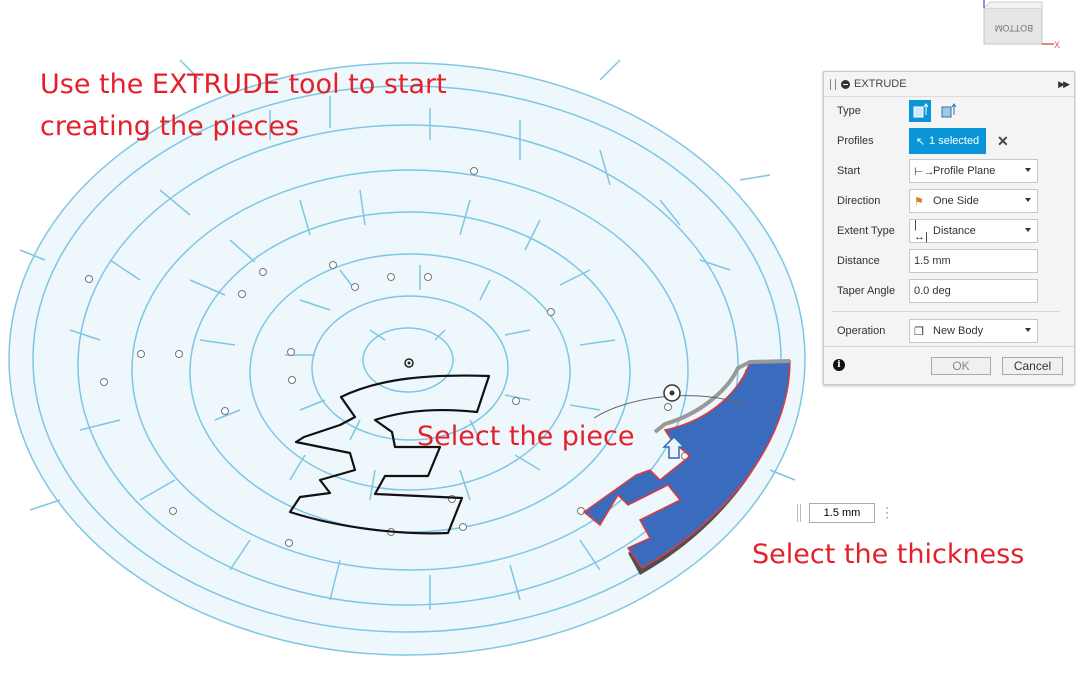  Describe the element at coordinates (924, 171) in the screenshot. I see `profile-plane-icon: ⊢→` at that location.